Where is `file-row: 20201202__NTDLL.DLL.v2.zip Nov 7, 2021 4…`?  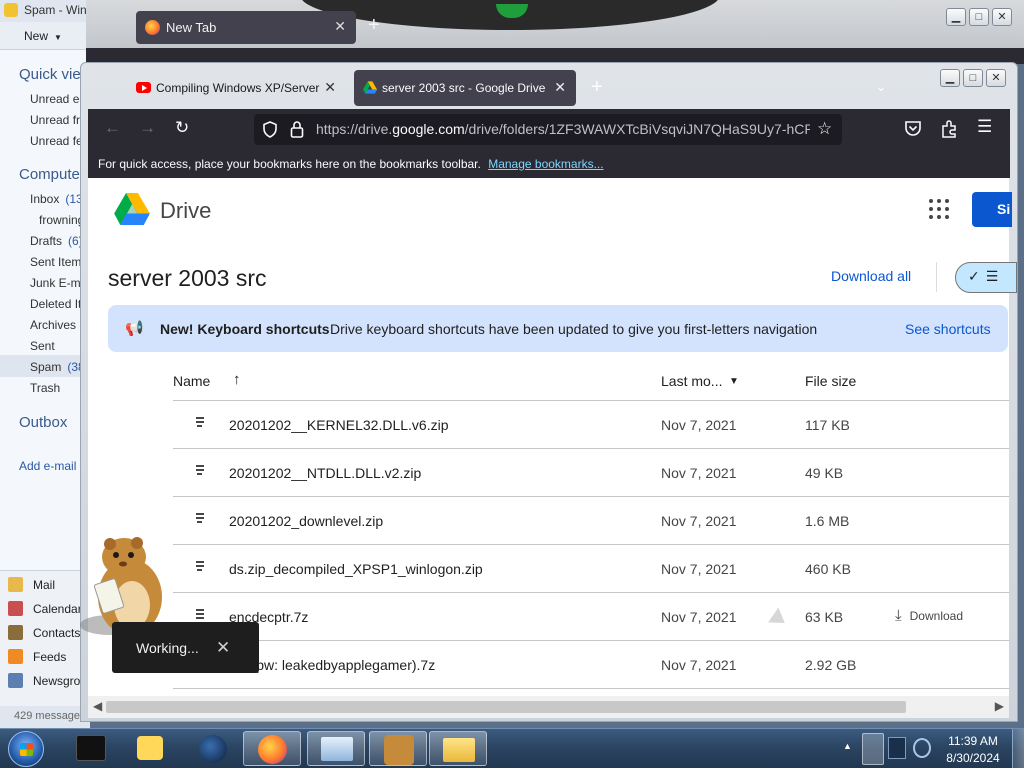
file-row: 20201202__NTDLL.DLL.v2.zip Nov 7, 2021 4… is located at coordinates (591, 473).